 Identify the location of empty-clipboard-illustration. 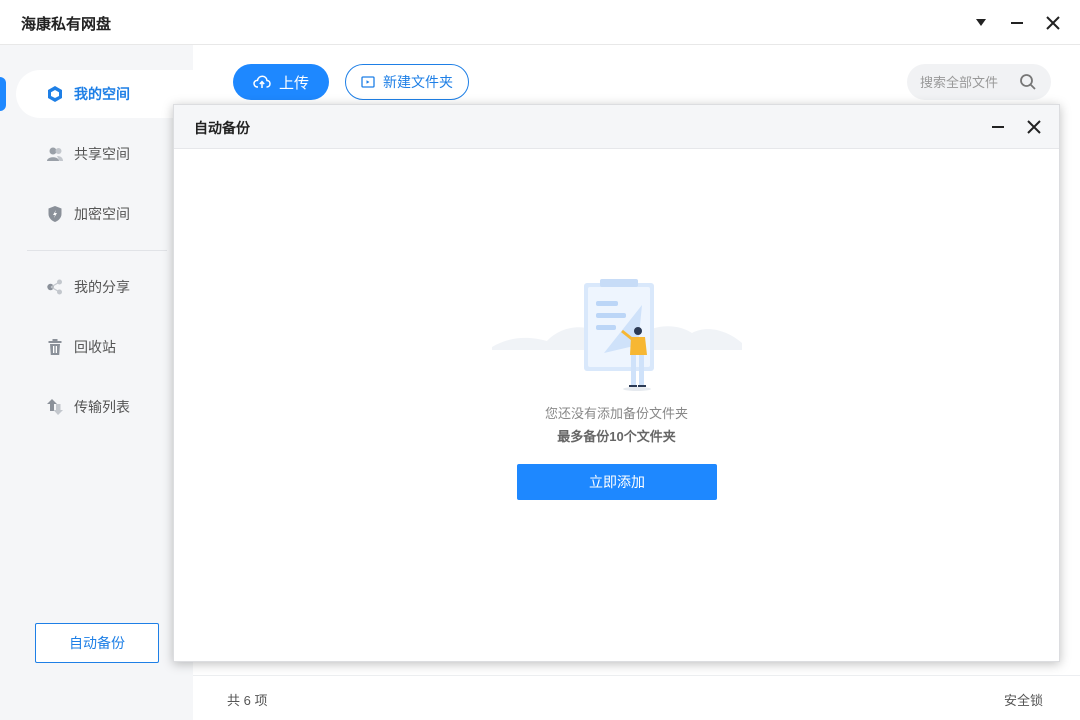
(617, 335).